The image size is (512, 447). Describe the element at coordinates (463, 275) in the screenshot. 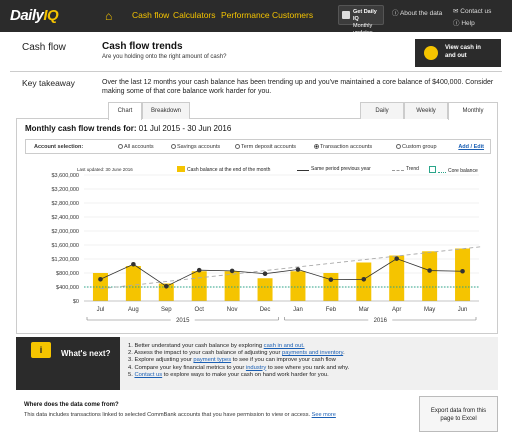

I see `bar-jun` at that location.